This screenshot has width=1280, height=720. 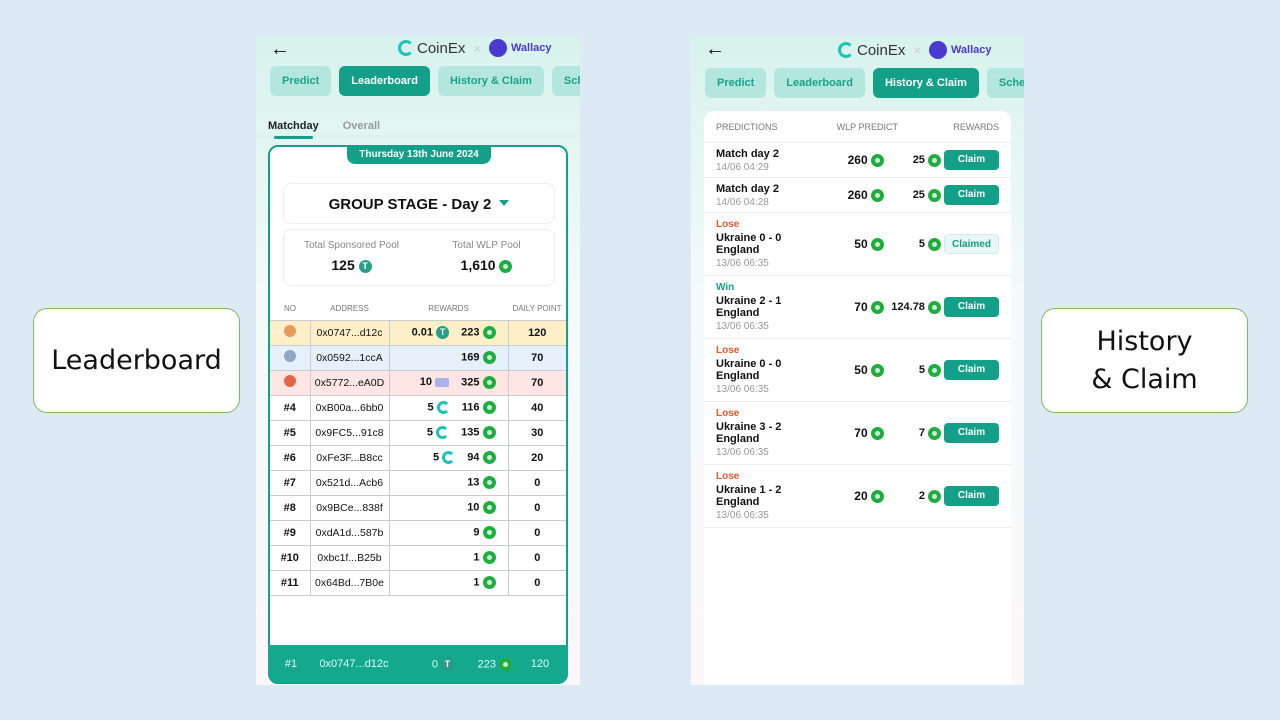 I want to click on reward-amount: 2, so click(x=921, y=495).